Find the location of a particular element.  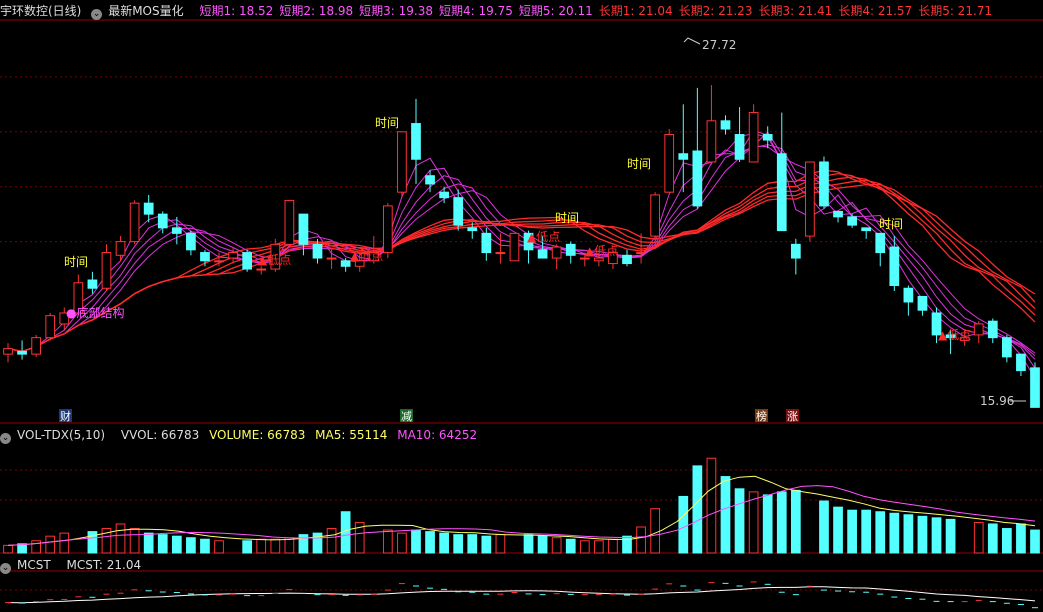

vol-indicator: ⌄ VOL-TDX(5,10) is located at coordinates (55, 436).